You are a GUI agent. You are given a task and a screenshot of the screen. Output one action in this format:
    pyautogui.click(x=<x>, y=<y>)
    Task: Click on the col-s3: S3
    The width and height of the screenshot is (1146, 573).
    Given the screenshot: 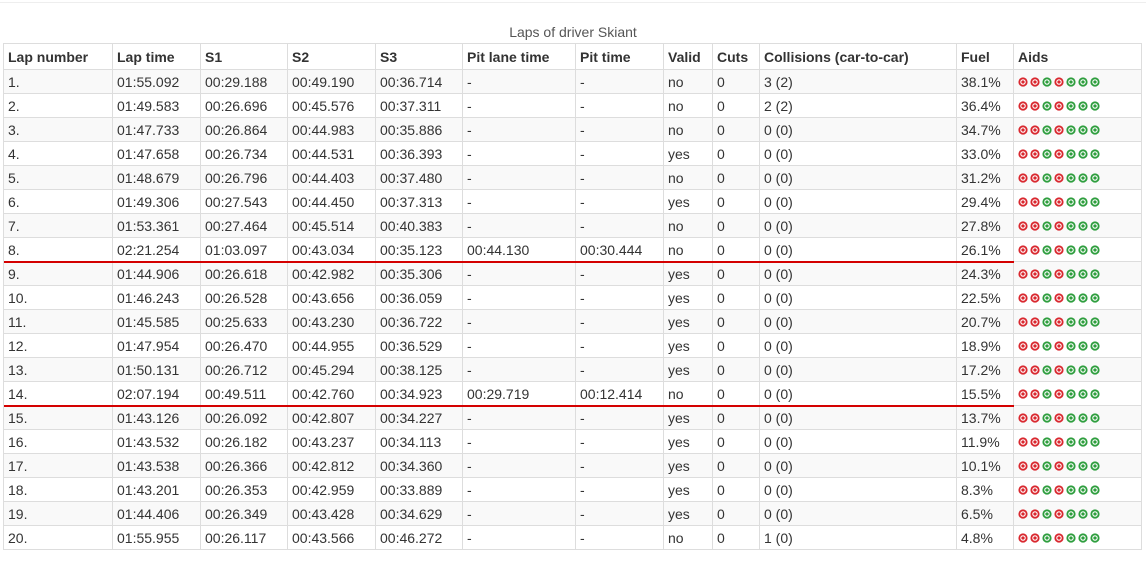 What is the action you would take?
    pyautogui.click(x=419, y=56)
    